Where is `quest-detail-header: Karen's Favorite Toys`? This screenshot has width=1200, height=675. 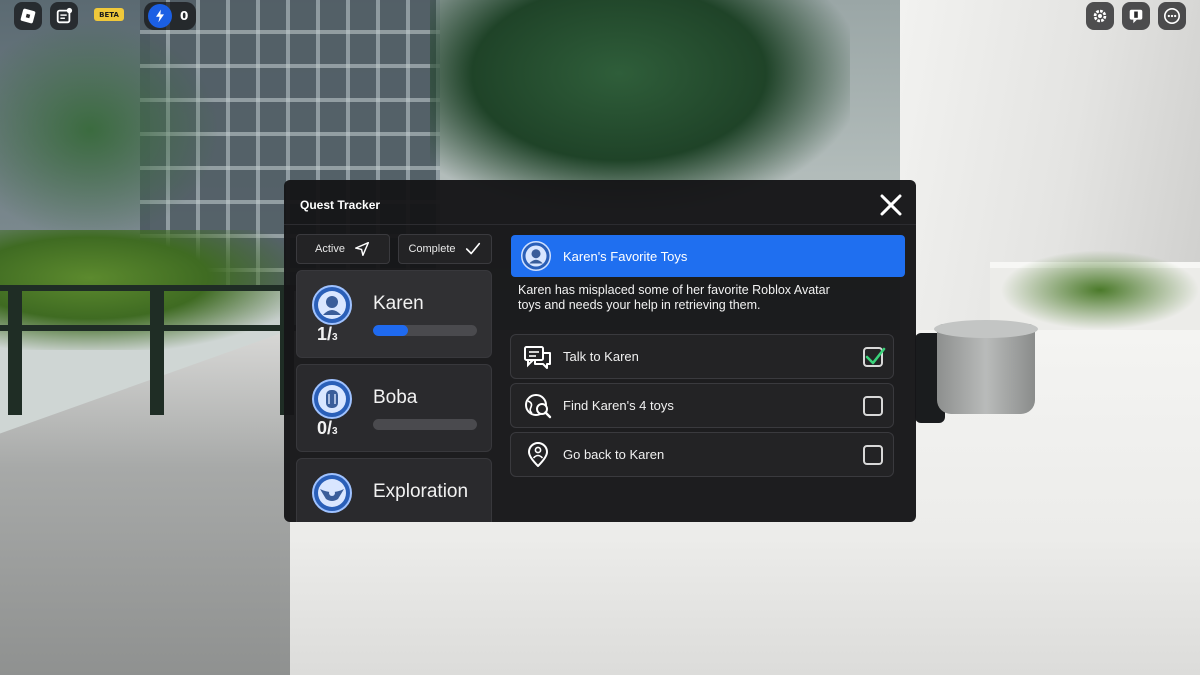 quest-detail-header: Karen's Favorite Toys is located at coordinates (708, 256).